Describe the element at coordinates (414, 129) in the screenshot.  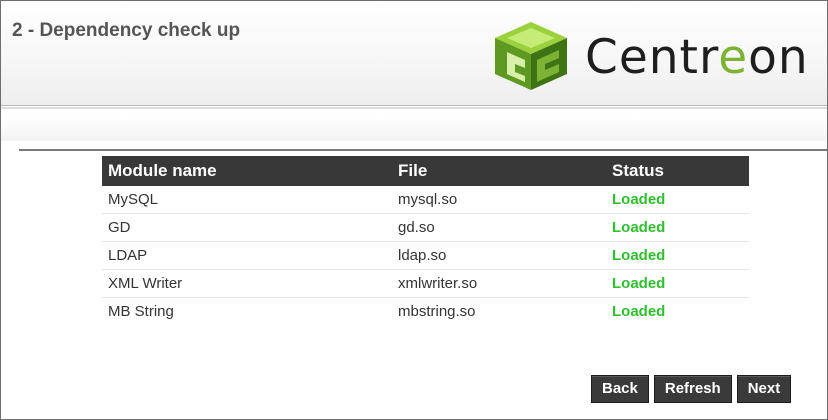
I see `sub-bar` at that location.